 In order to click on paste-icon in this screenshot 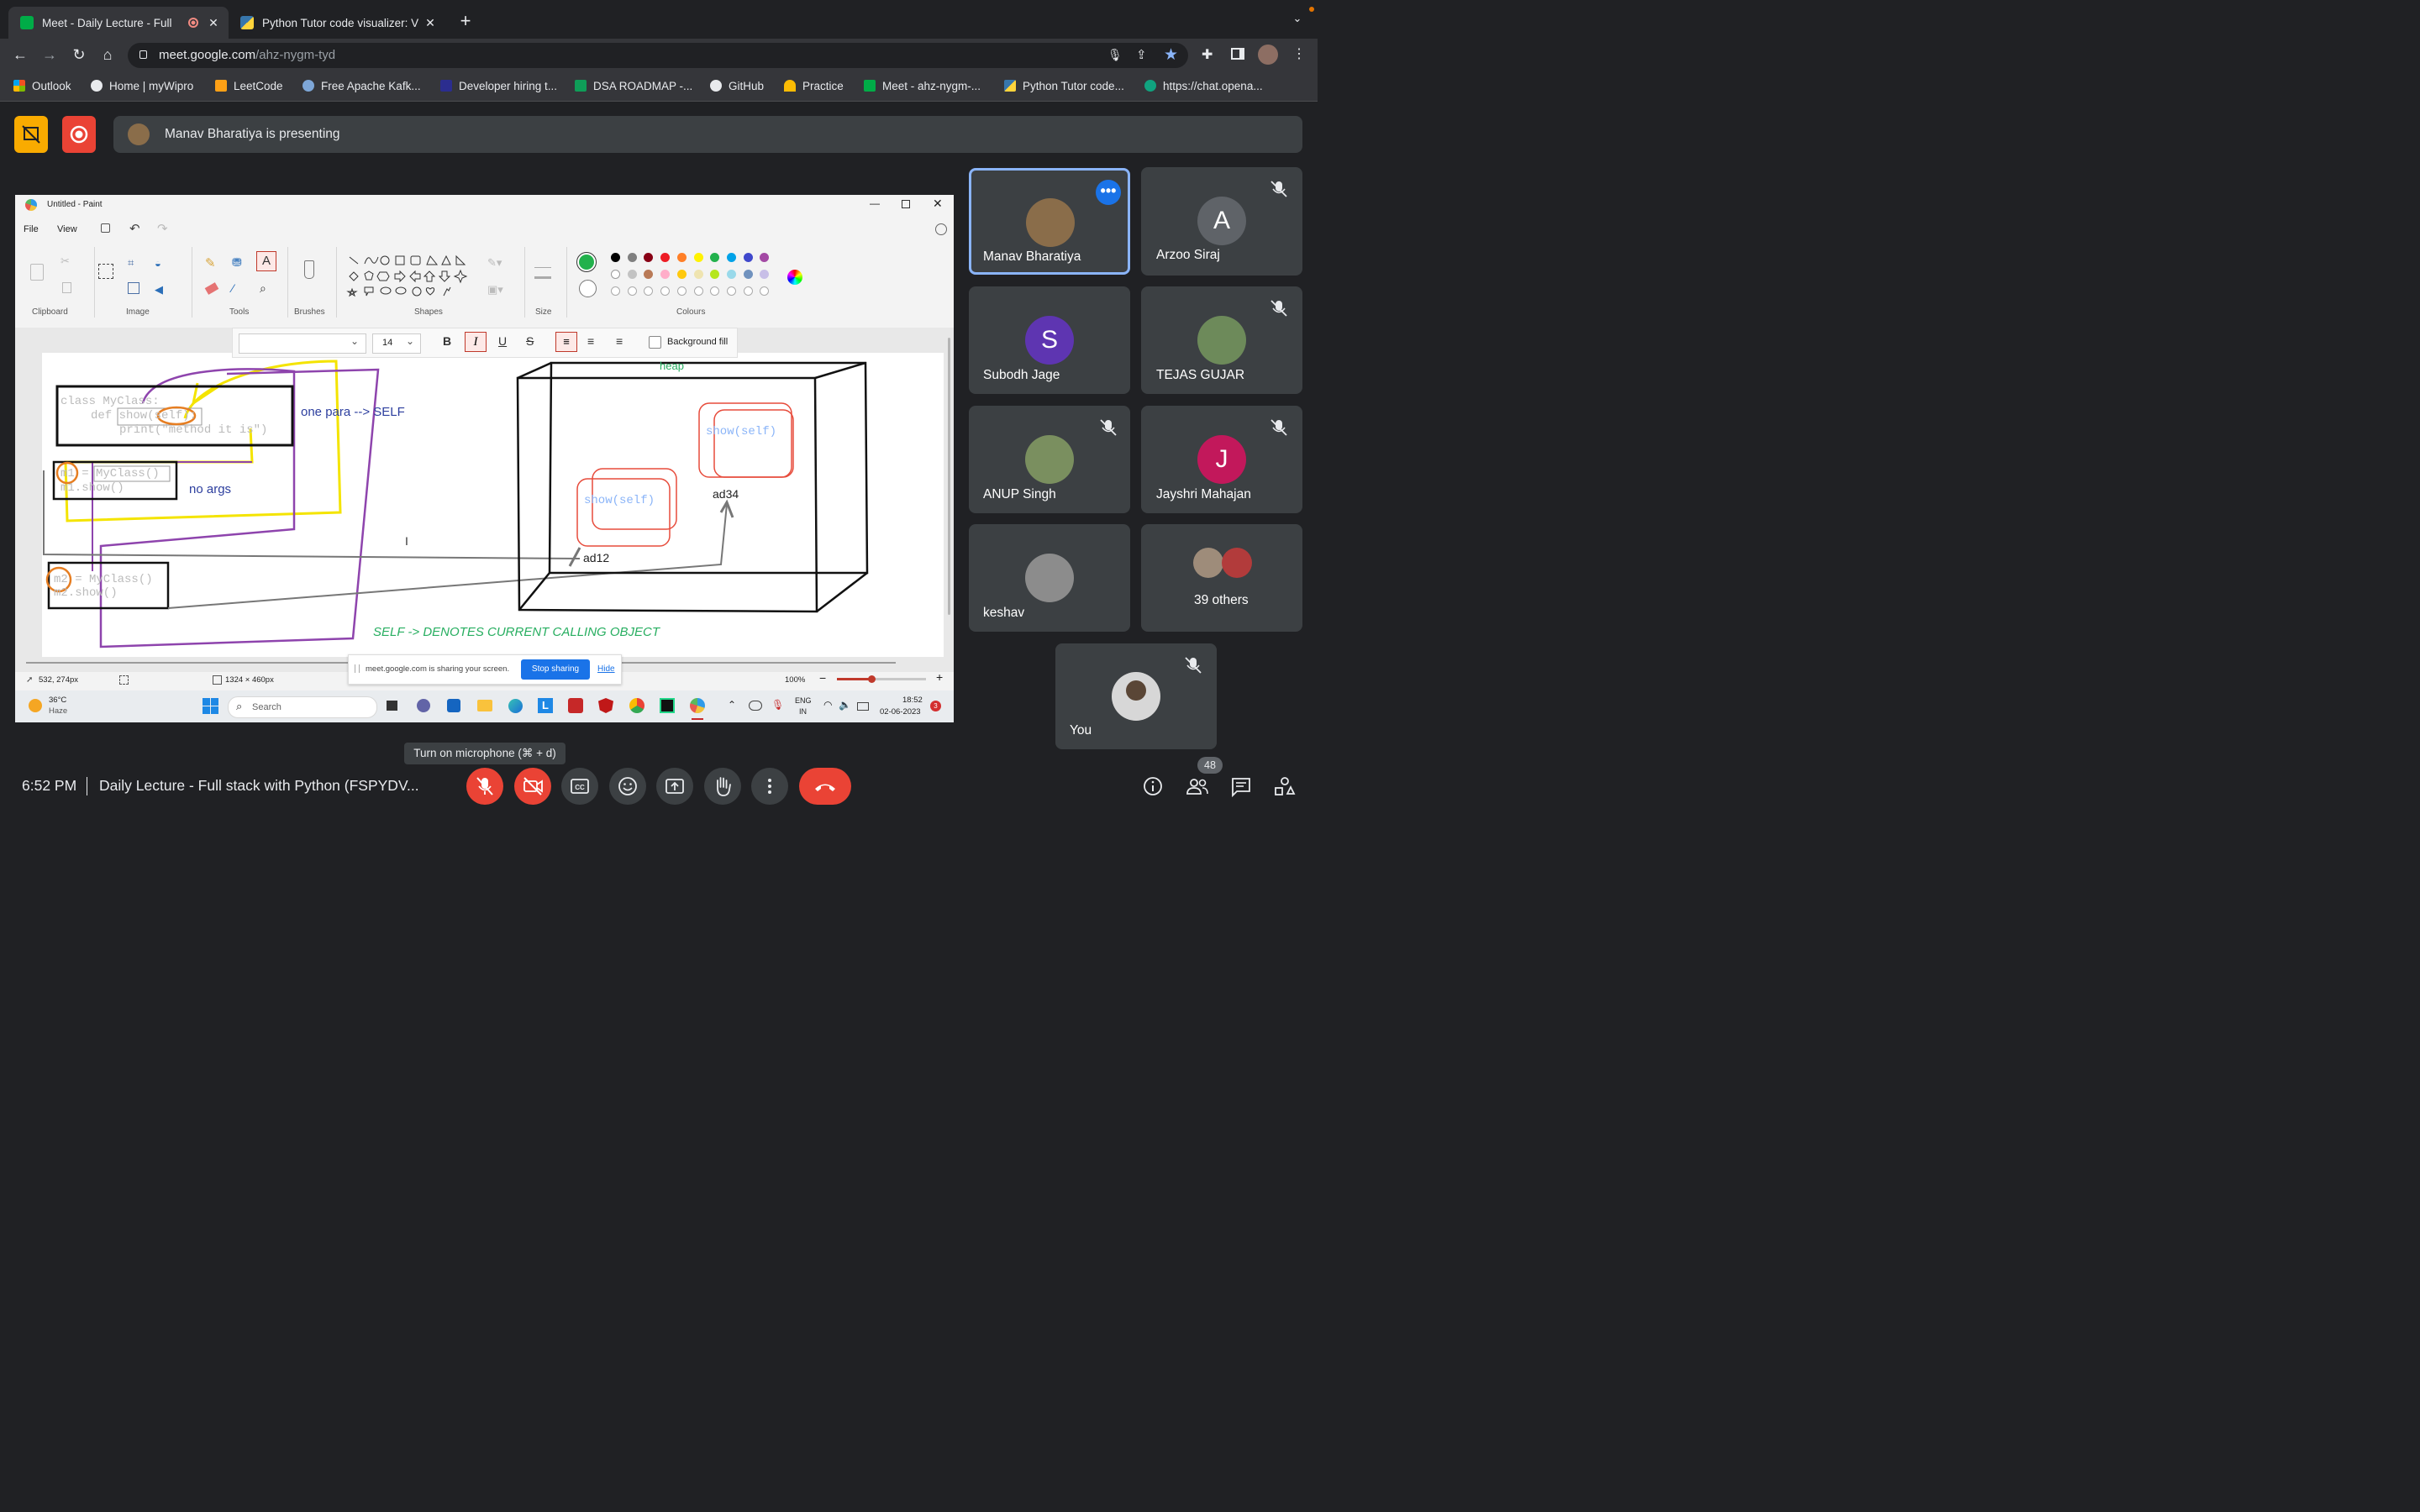, I will do `click(37, 272)`.